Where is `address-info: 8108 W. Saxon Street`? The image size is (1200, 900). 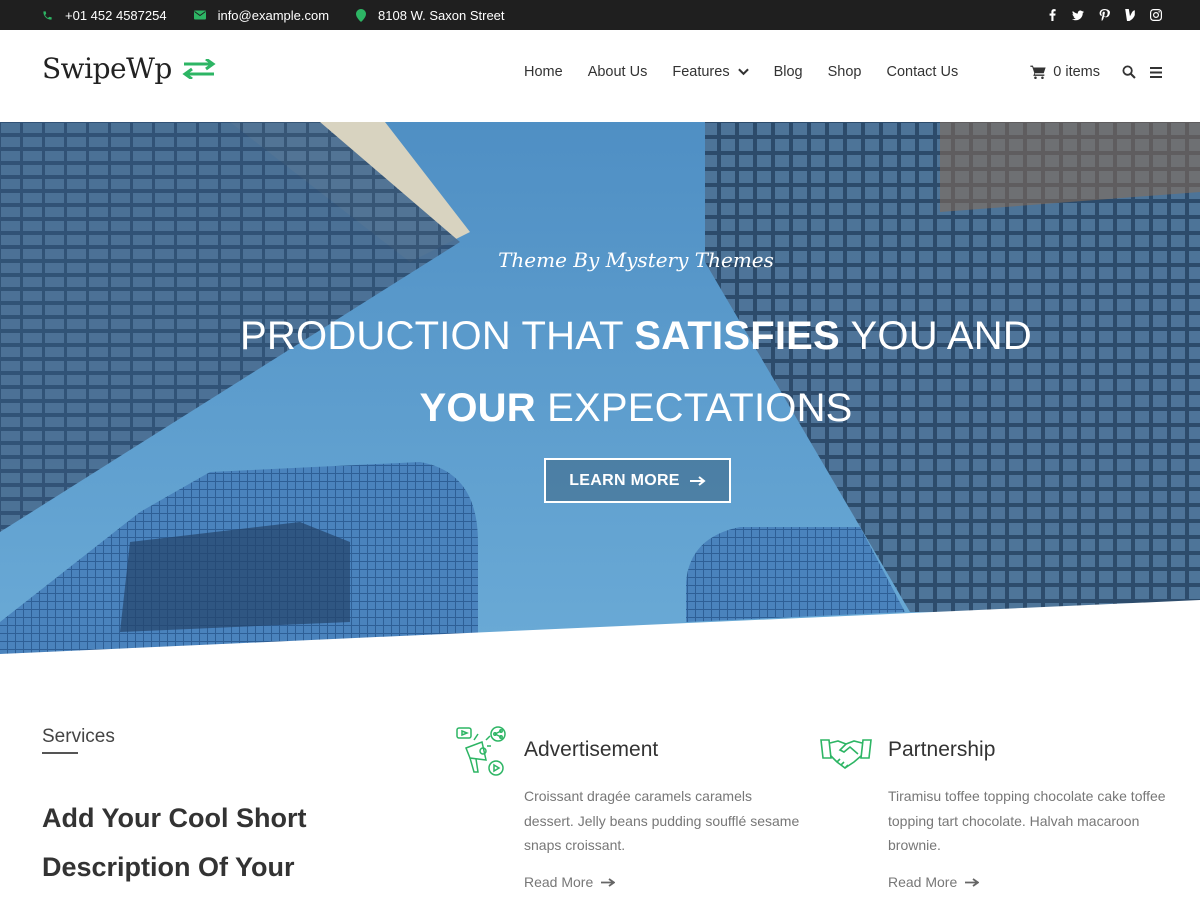
address-info: 8108 W. Saxon Street is located at coordinates (430, 15).